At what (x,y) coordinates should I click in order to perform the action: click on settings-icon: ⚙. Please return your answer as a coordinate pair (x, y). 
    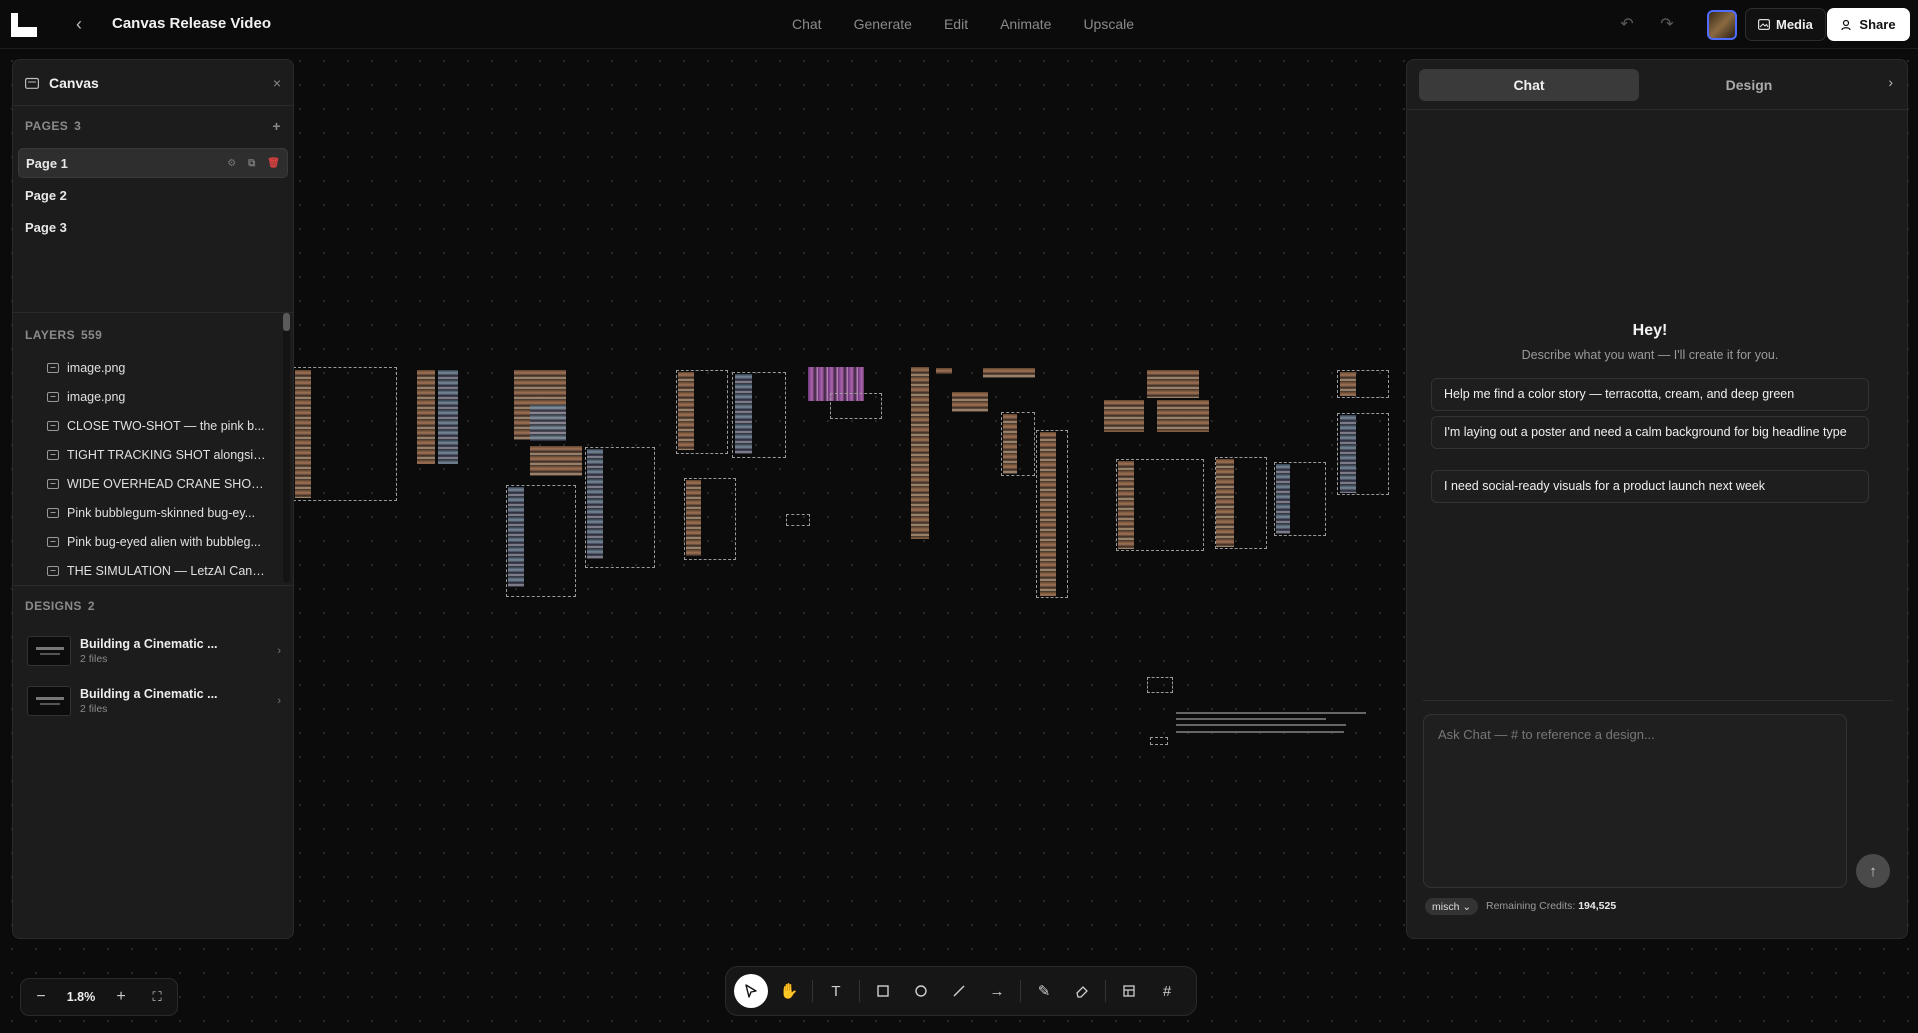
    Looking at the image, I should click on (231, 163).